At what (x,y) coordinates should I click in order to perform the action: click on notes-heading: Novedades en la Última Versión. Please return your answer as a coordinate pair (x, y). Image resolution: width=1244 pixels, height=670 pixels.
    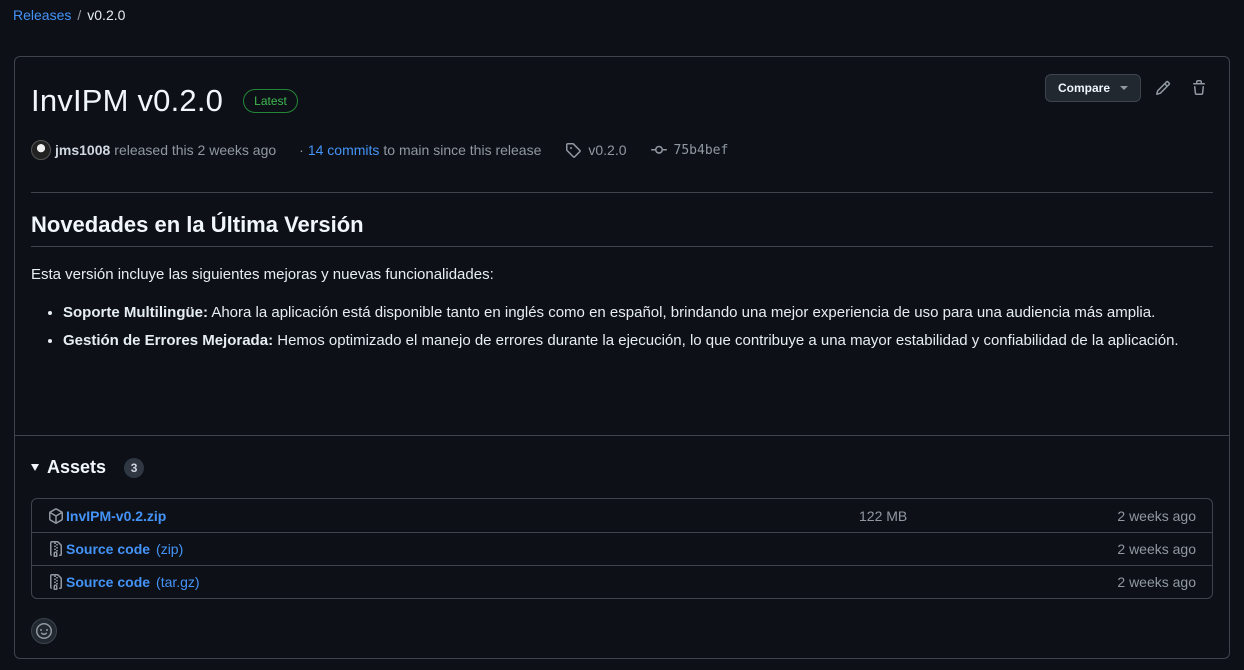
    Looking at the image, I should click on (622, 229).